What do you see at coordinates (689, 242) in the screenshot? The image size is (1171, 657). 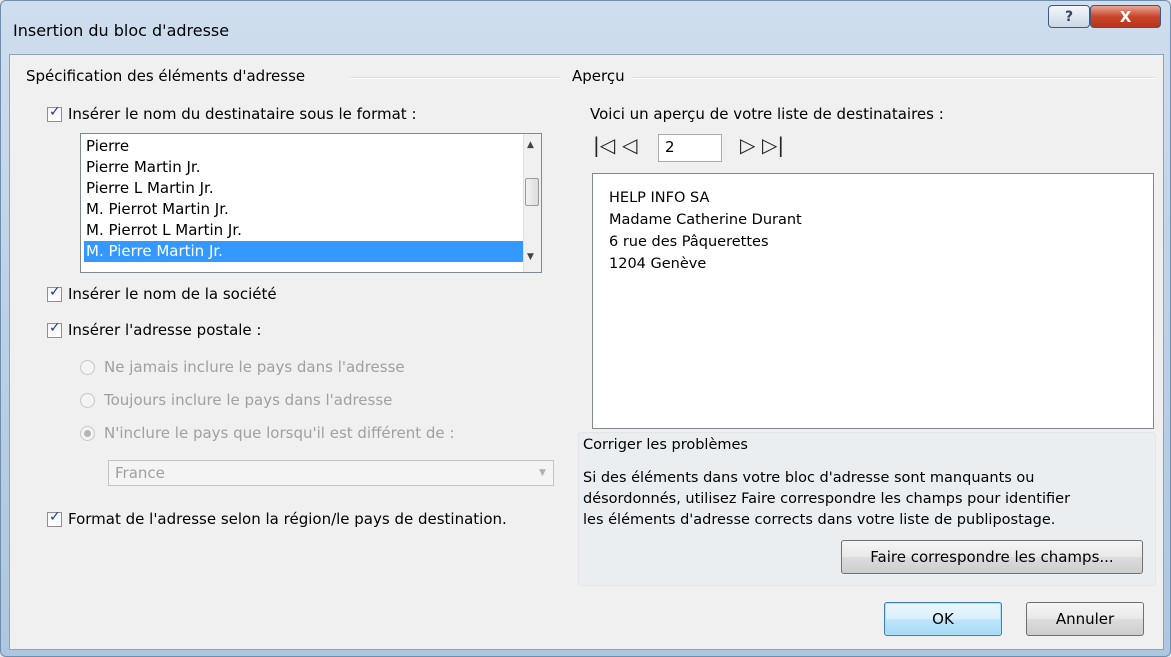 I see `preview-line: 6 rue des Pâquerettes` at bounding box center [689, 242].